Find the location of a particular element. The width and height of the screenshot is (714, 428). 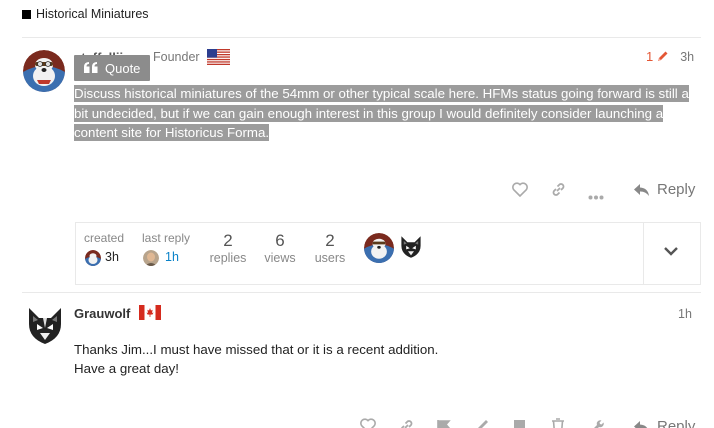

post-date: 3h is located at coordinates (687, 57).